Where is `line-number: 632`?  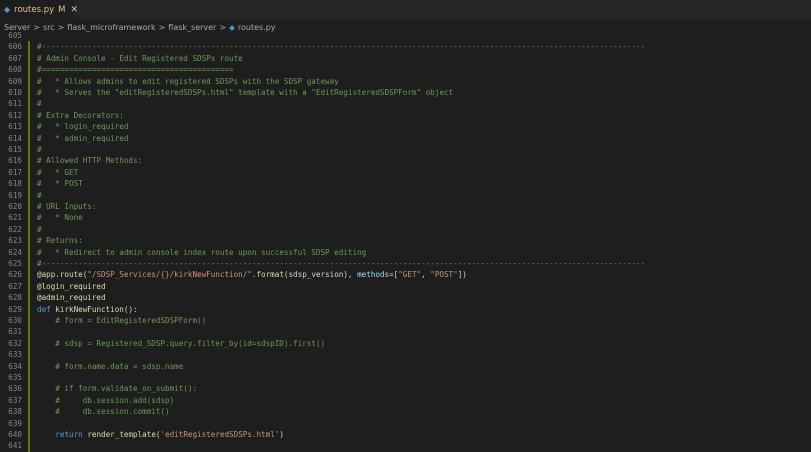 line-number: 632 is located at coordinates (15, 343).